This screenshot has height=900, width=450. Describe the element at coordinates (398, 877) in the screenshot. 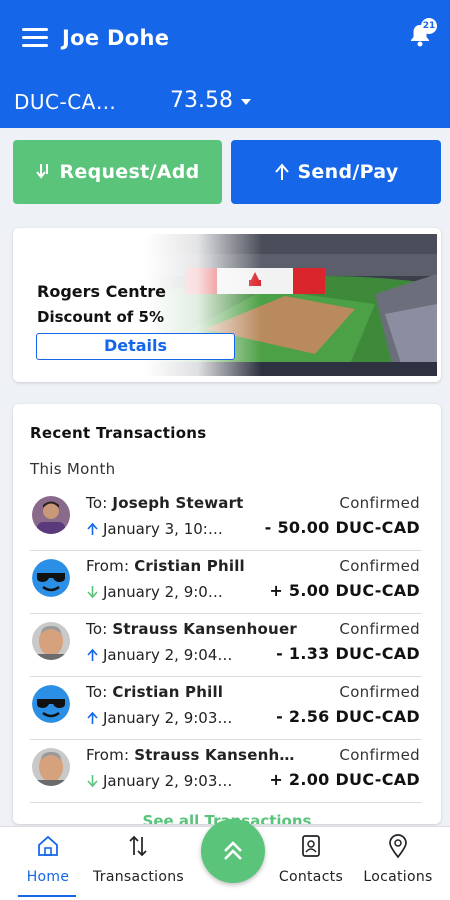

I see `nav-locations-label: Locations` at that location.